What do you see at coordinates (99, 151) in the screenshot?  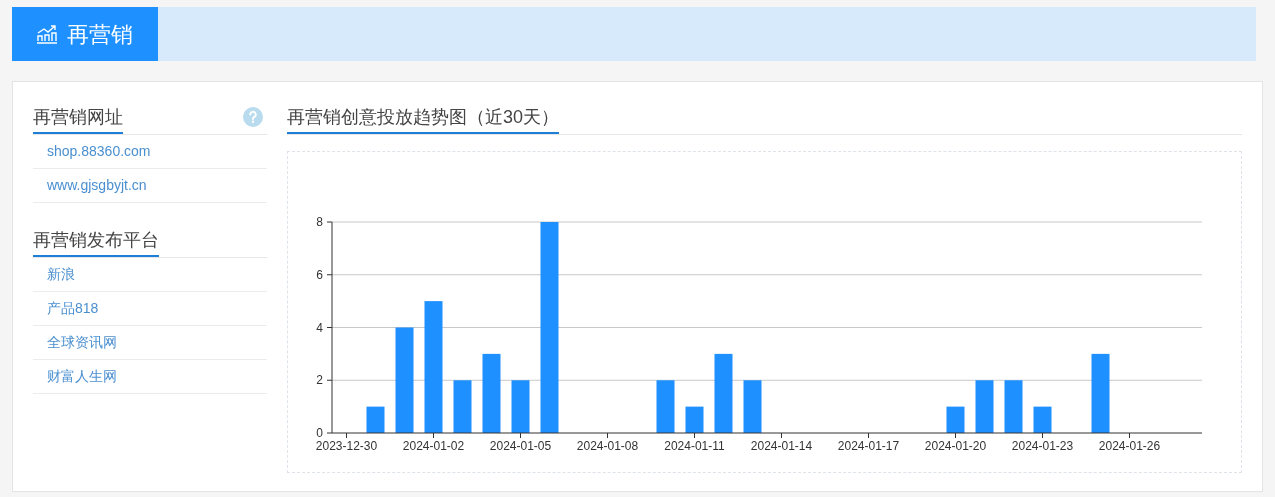 I see `sidebar-link: shop.88360.com` at bounding box center [99, 151].